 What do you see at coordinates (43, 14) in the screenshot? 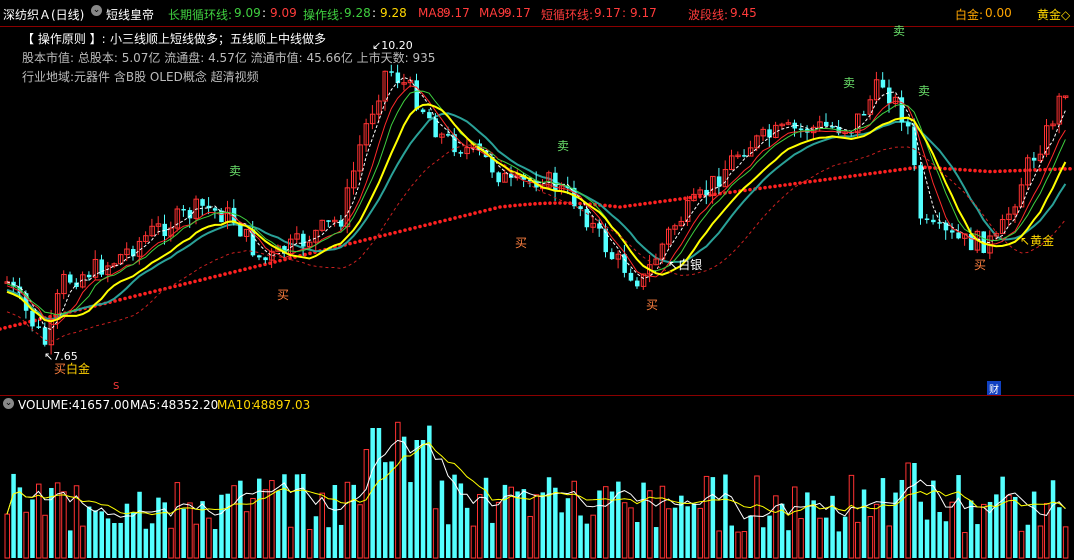
I see `stock-name: 深纺织Ａ(日线)` at bounding box center [43, 14].